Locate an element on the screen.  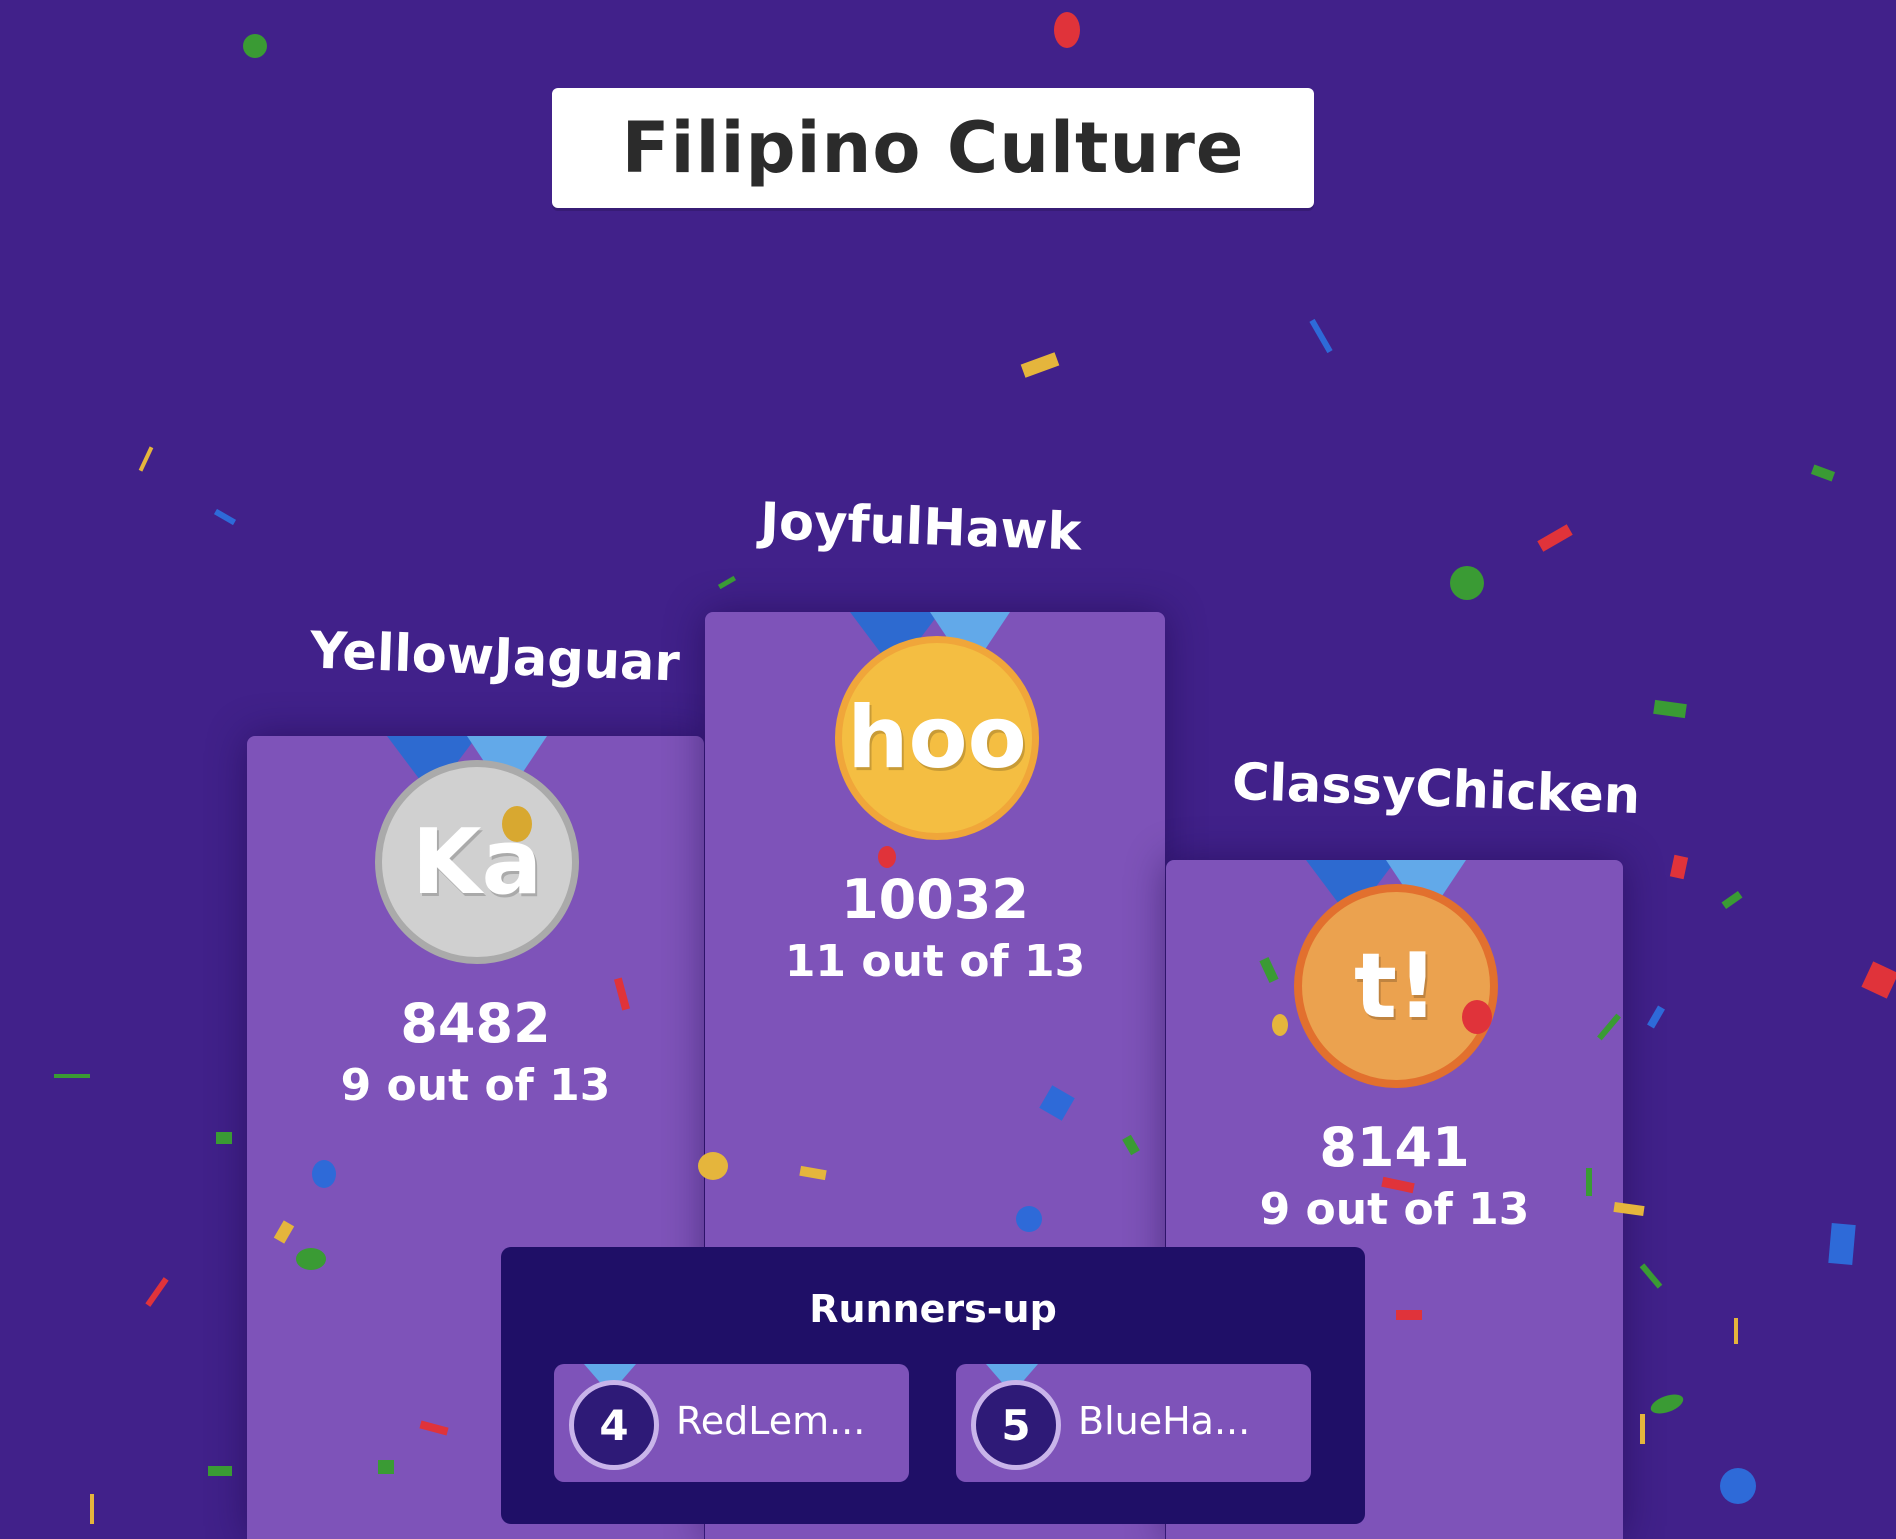
third-place-score: 8141 is located at coordinates (1394, 1147).